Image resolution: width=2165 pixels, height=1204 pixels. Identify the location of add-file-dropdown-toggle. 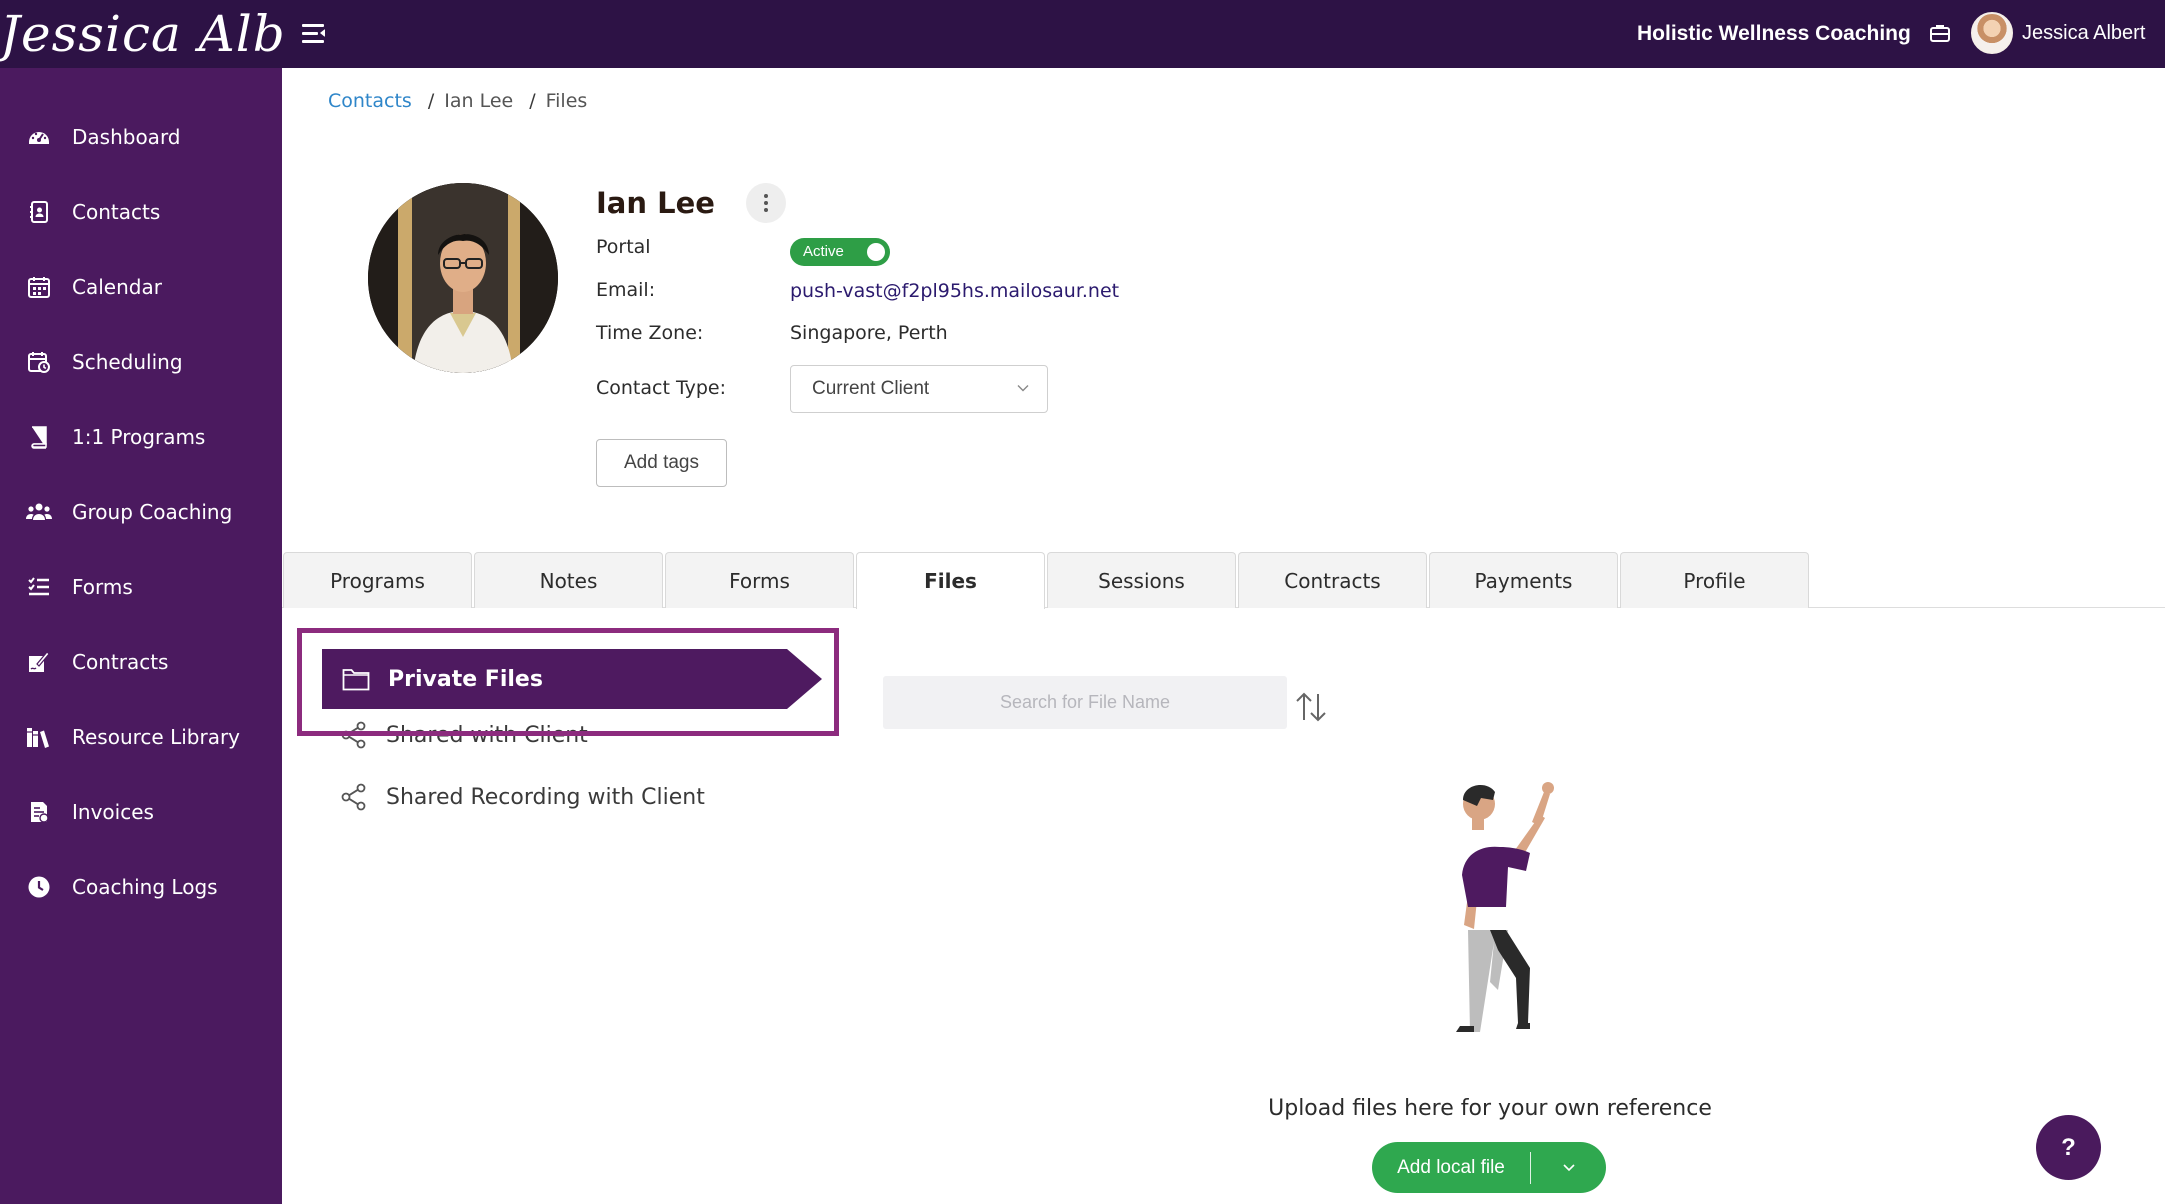
(1568, 1168).